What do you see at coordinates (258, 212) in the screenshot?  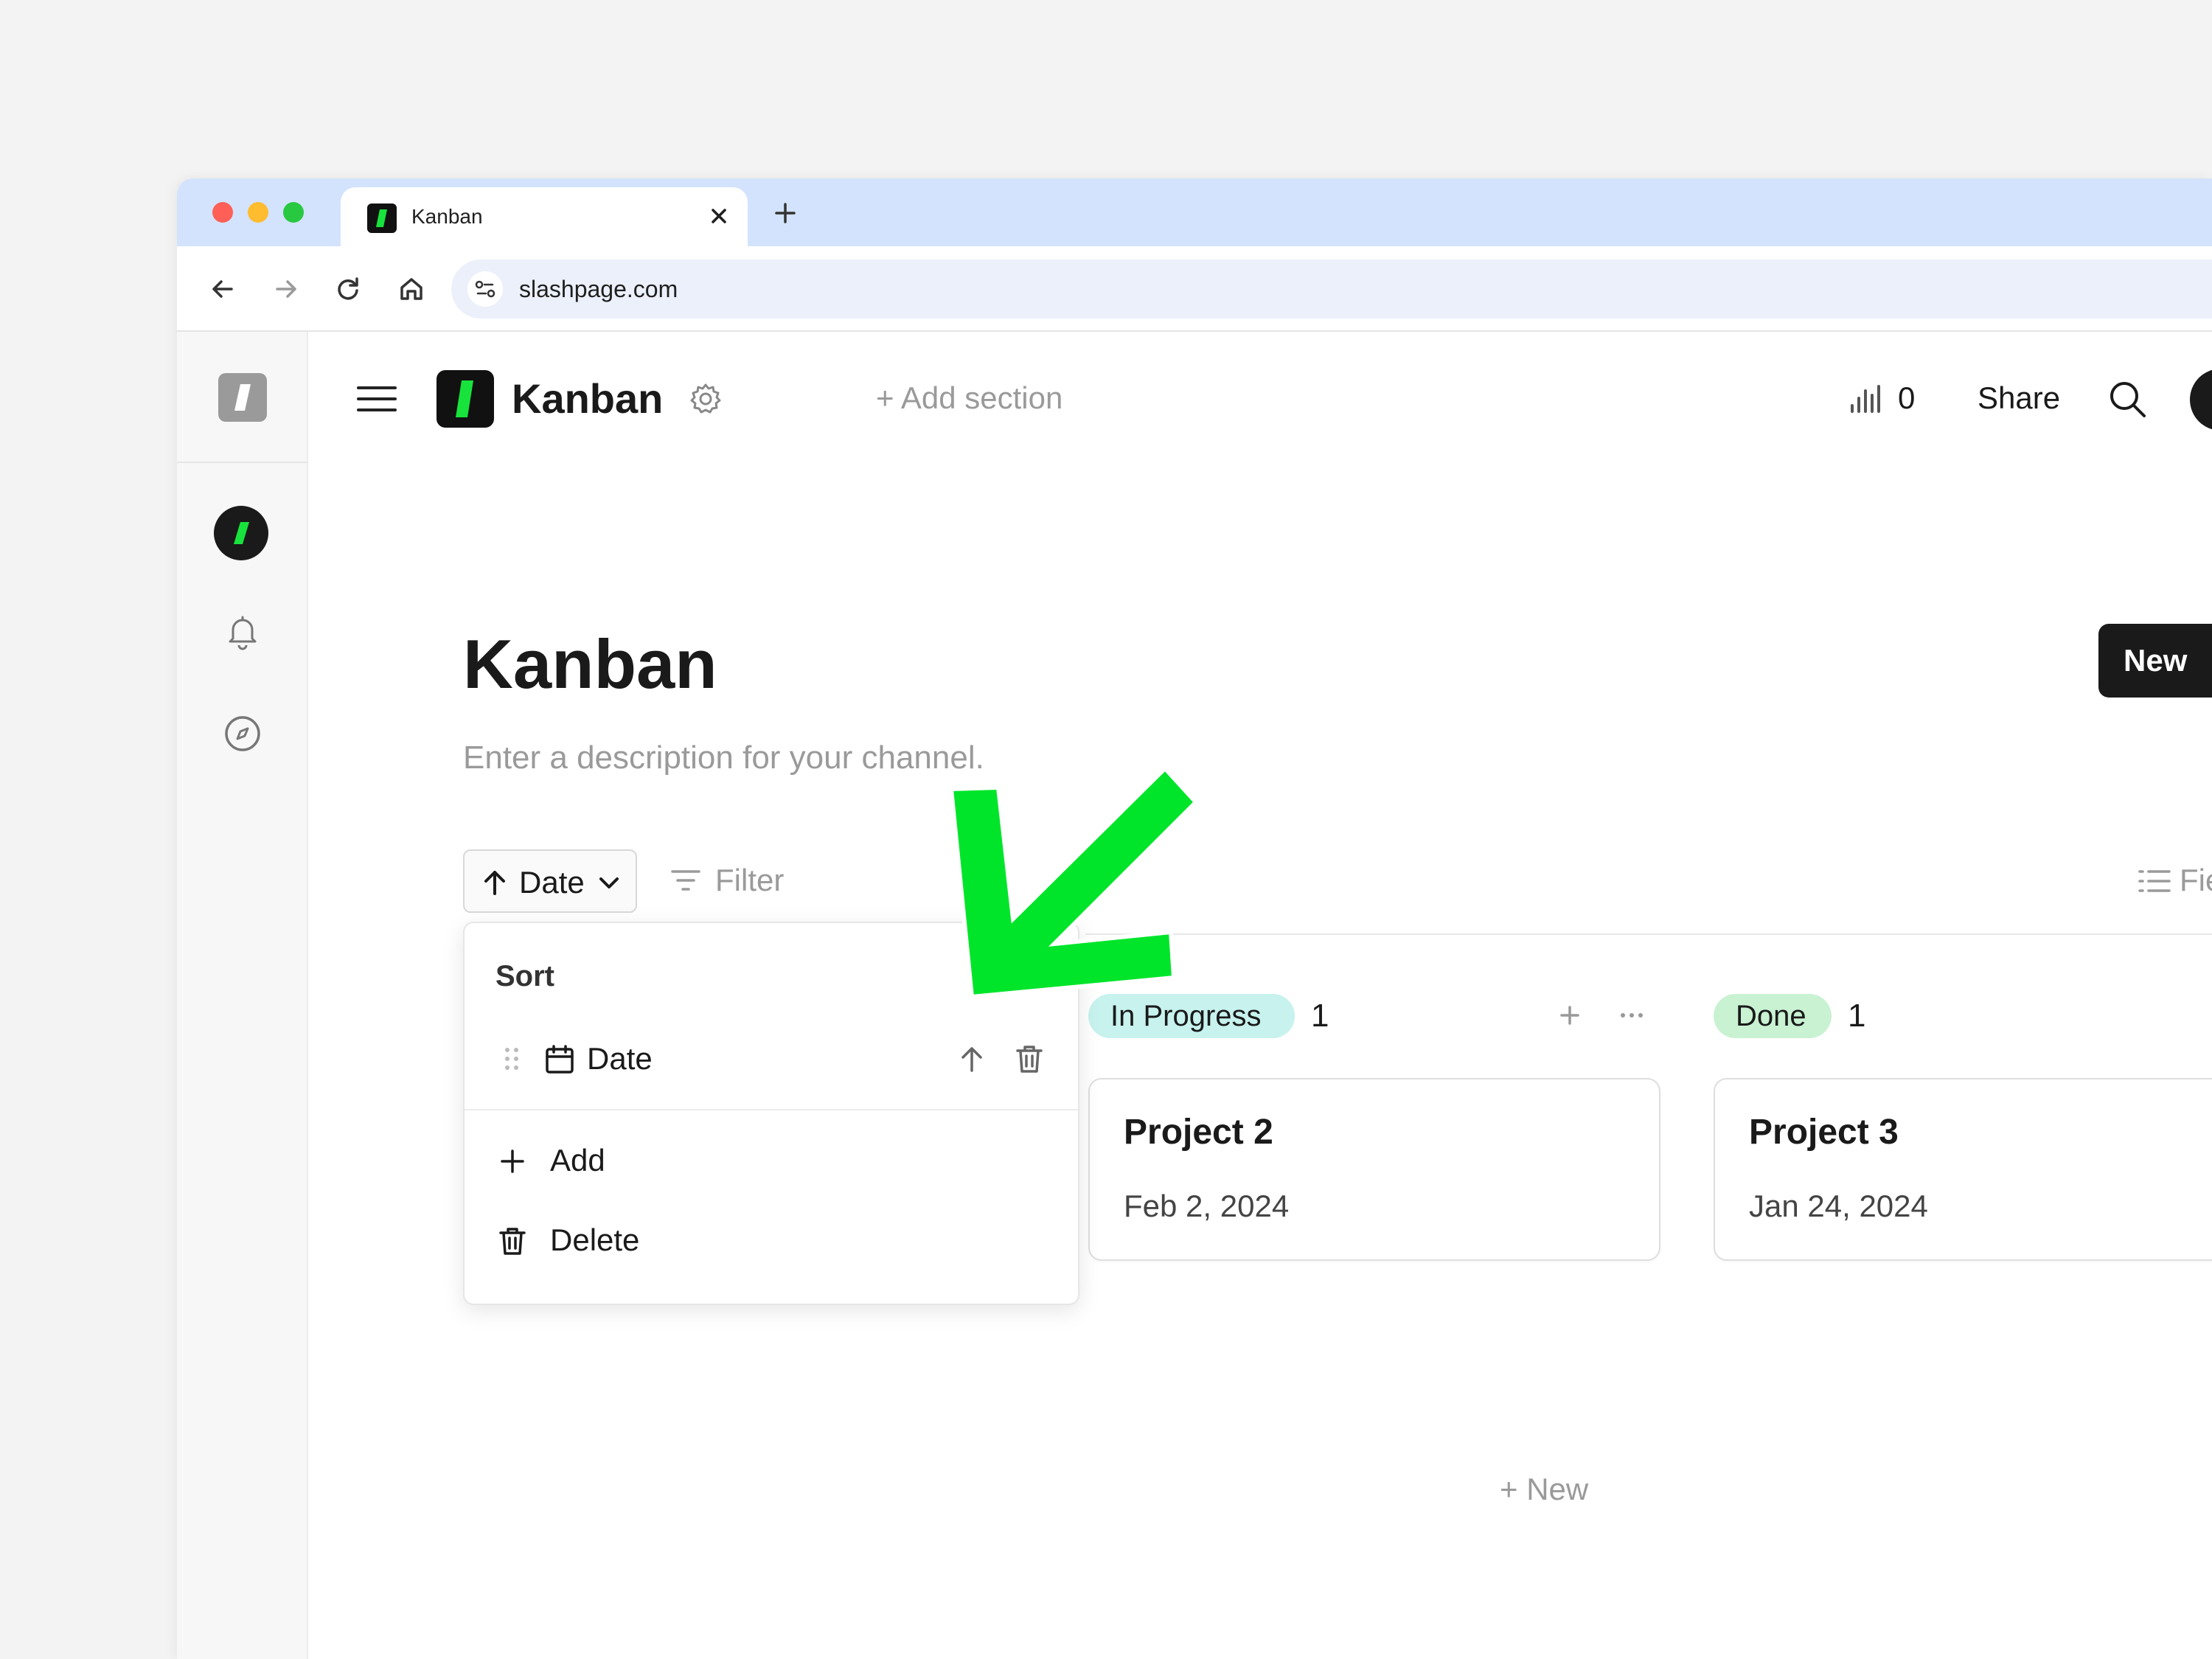 I see `minimize-window-button` at bounding box center [258, 212].